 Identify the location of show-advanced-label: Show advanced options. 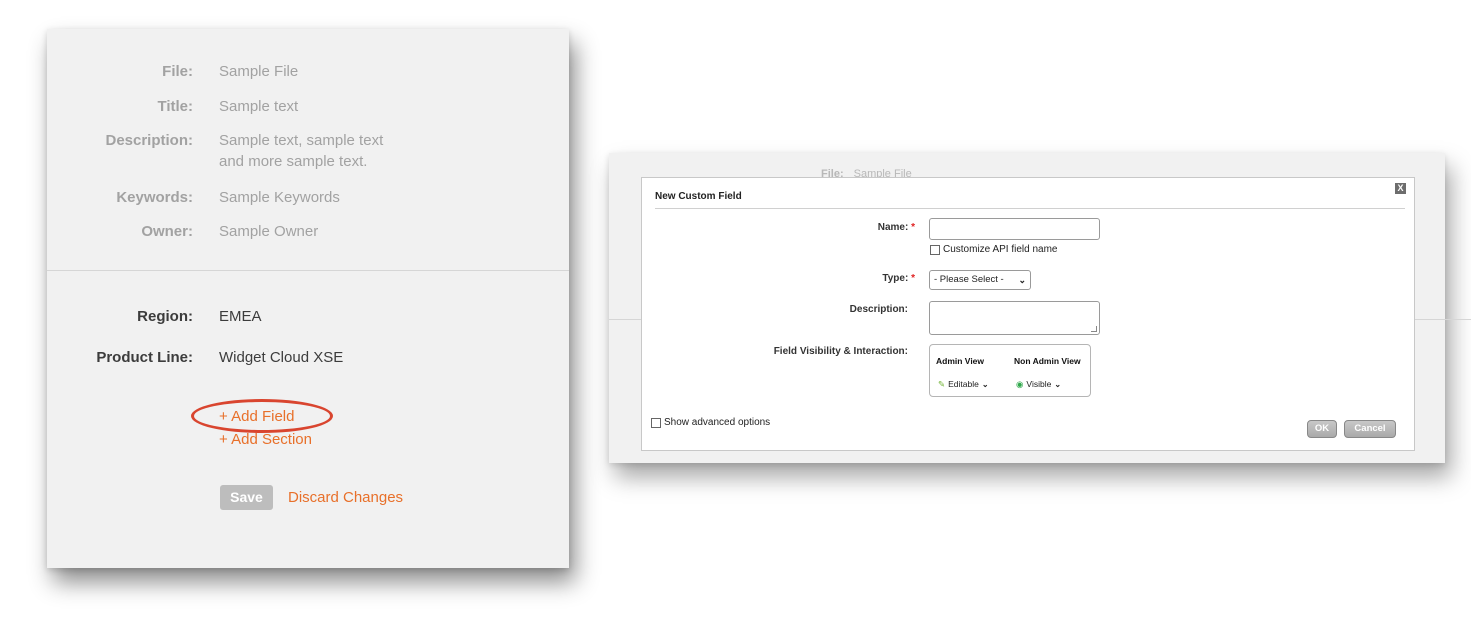
(717, 422).